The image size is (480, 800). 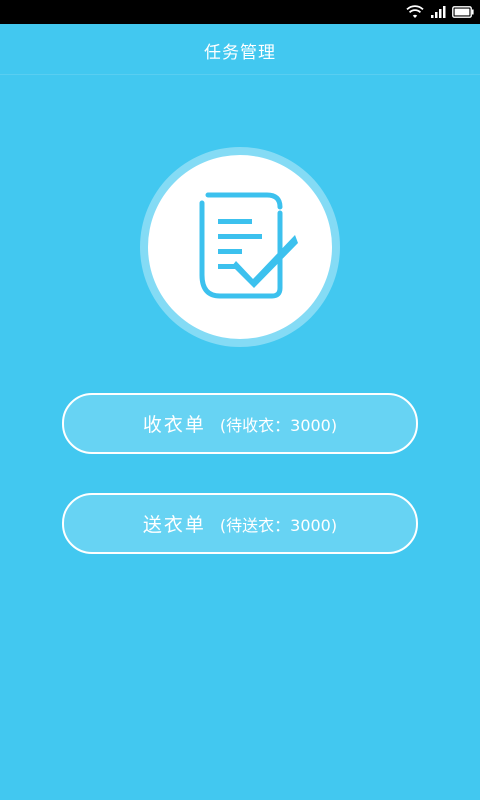 What do you see at coordinates (415, 12) in the screenshot?
I see `wifi-icon` at bounding box center [415, 12].